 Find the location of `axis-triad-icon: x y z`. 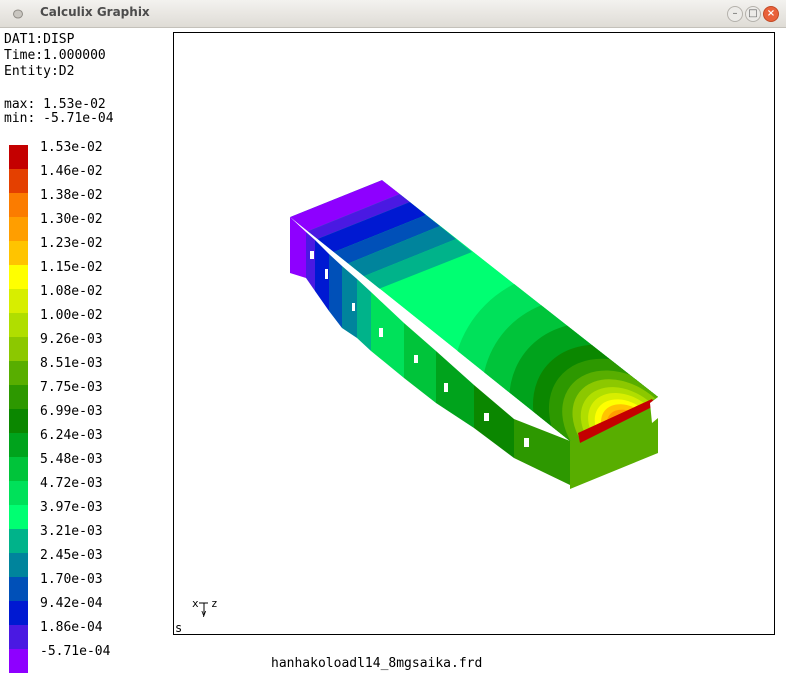

axis-triad-icon: x y z is located at coordinates (205, 607).